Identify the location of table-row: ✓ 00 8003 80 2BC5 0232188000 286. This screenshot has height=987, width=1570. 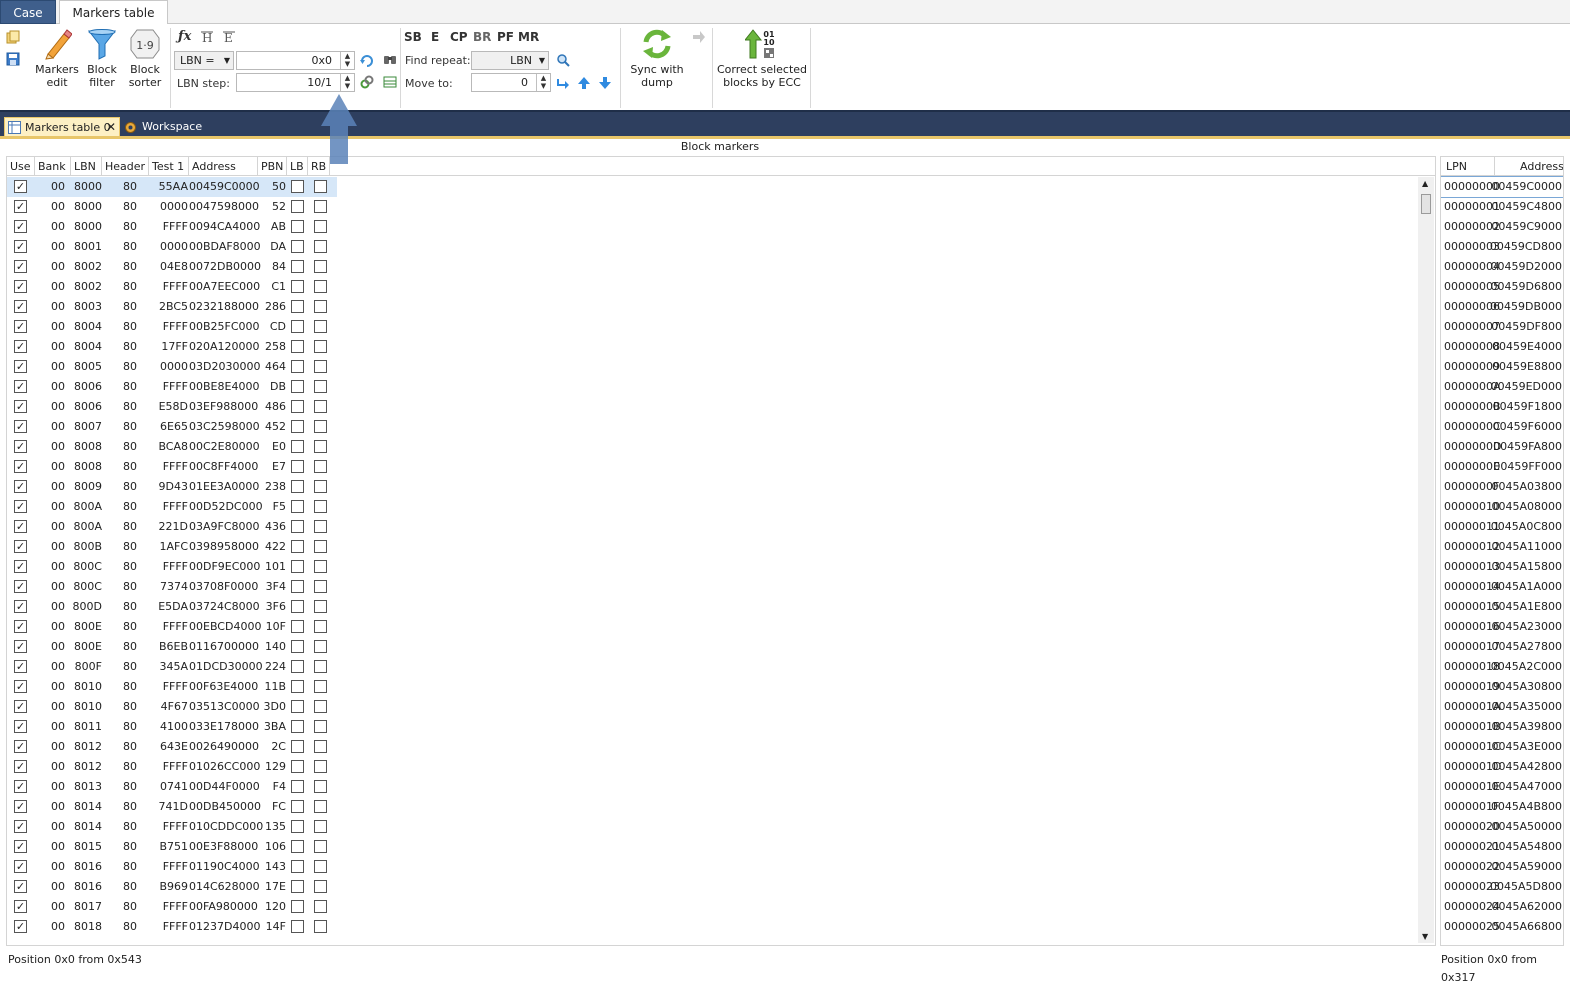
(172, 307).